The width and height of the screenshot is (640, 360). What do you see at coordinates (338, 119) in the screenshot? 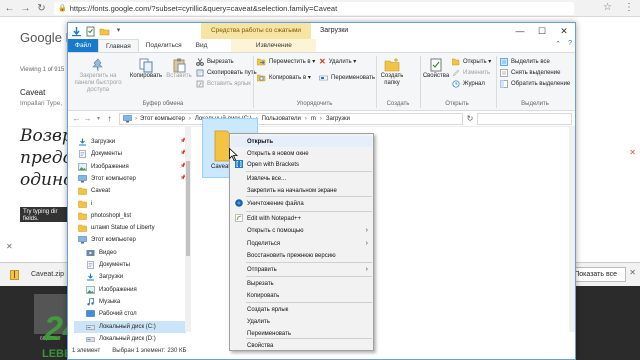
I see `breadcrumb-item: Загрузки` at bounding box center [338, 119].